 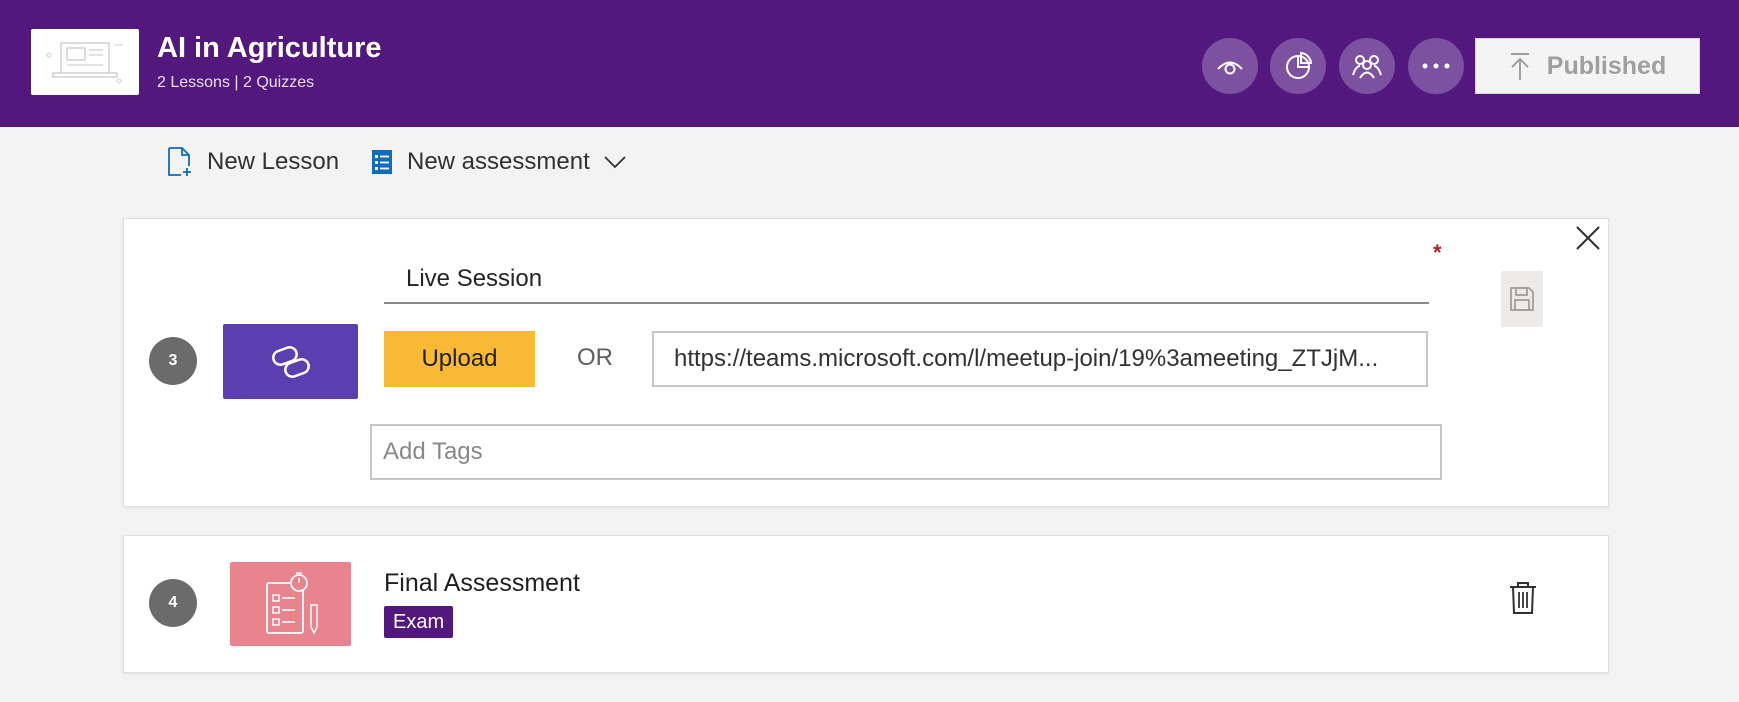 I want to click on checklist-icon, so click(x=382, y=162).